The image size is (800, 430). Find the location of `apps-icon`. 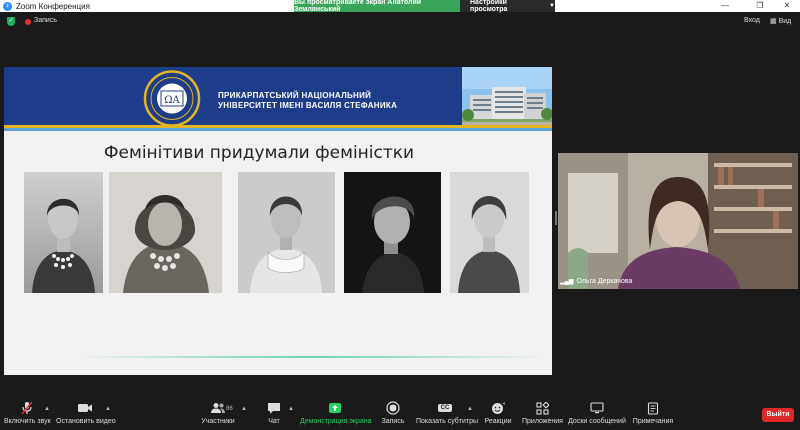

apps-icon is located at coordinates (542, 408).